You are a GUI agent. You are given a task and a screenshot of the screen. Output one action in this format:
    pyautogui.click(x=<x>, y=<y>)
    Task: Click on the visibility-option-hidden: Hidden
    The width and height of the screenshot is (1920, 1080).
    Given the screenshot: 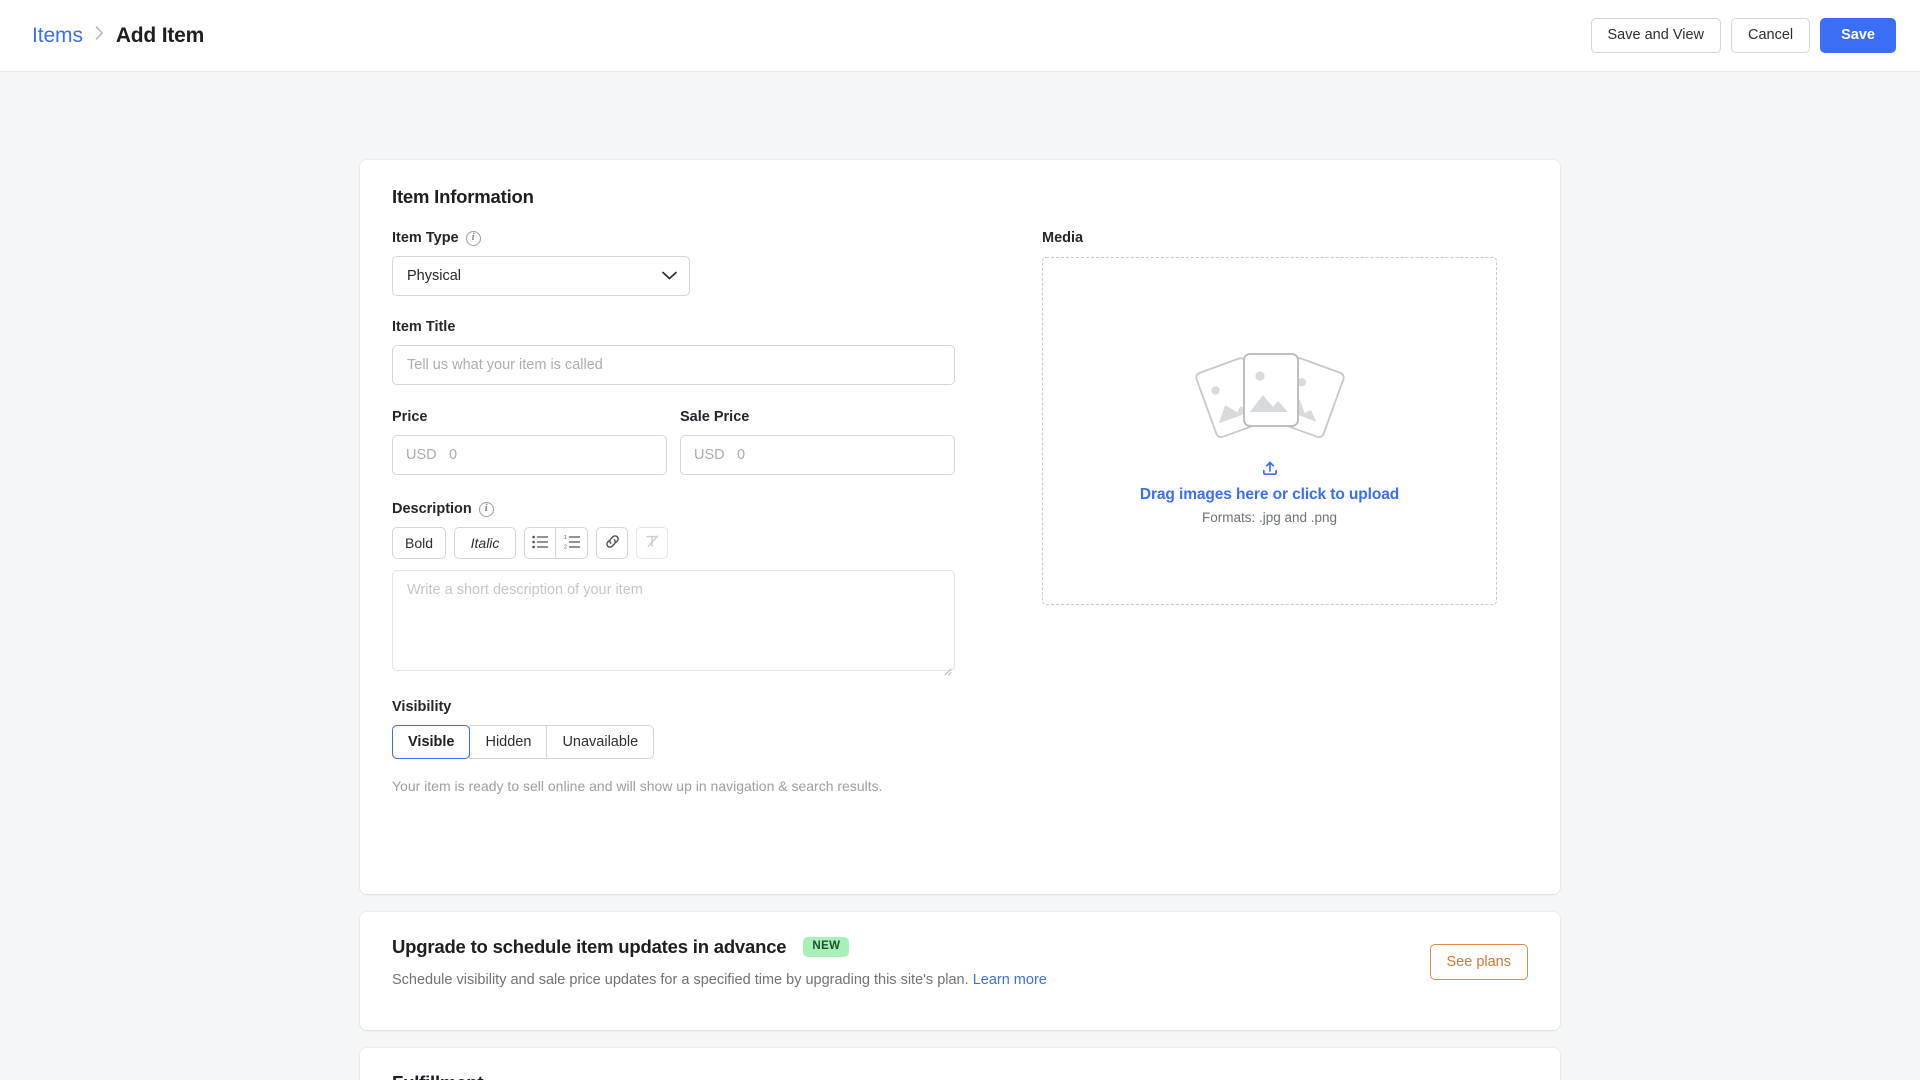 What is the action you would take?
    pyautogui.click(x=508, y=742)
    